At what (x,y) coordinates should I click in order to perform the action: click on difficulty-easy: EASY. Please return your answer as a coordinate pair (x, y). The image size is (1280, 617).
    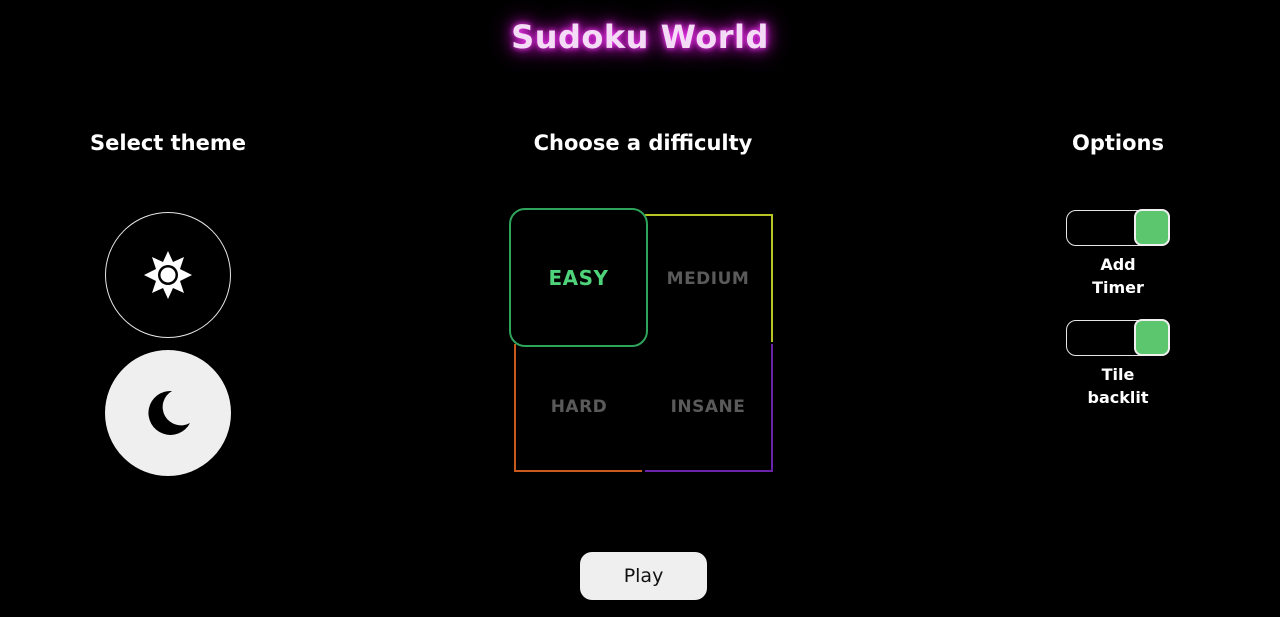
    Looking at the image, I should click on (578, 277).